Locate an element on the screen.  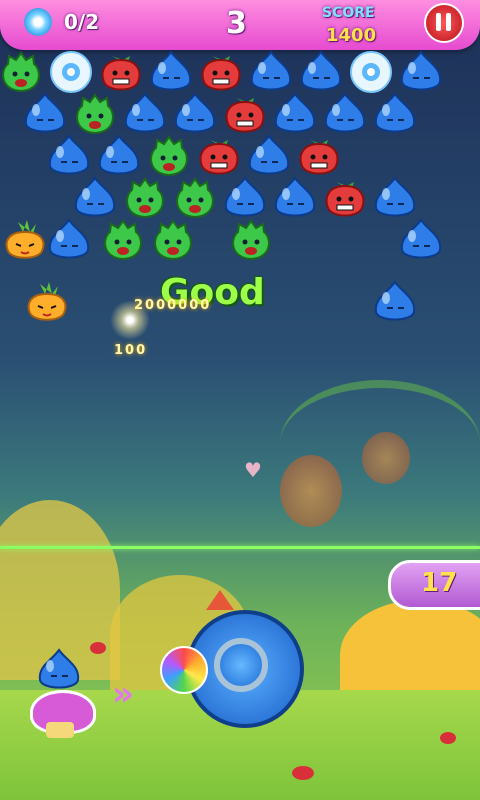
next-bubble-stand-stem is located at coordinates (60, 730).